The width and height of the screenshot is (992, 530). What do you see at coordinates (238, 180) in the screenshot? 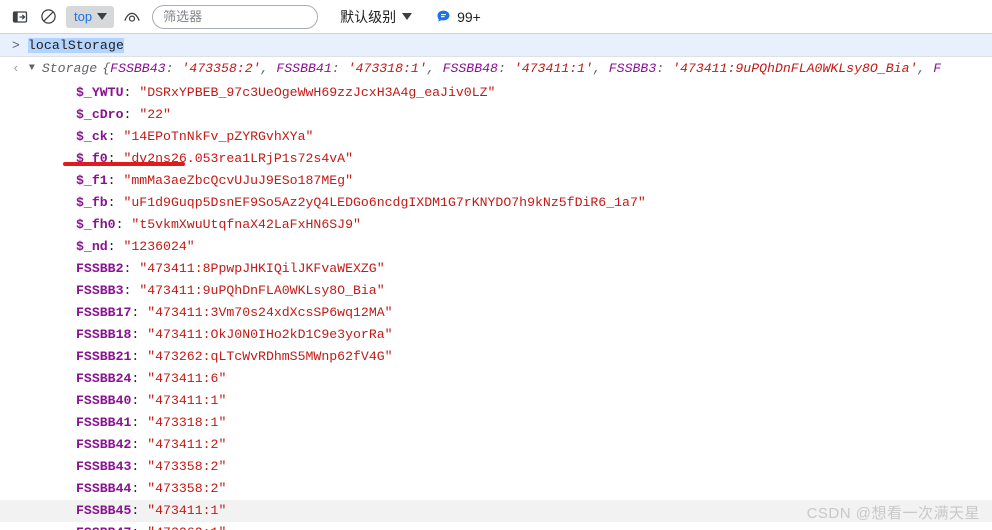
I see `property-value: "mmMa3aeZbcQcvUJuJ9ESo187MEg"` at bounding box center [238, 180].